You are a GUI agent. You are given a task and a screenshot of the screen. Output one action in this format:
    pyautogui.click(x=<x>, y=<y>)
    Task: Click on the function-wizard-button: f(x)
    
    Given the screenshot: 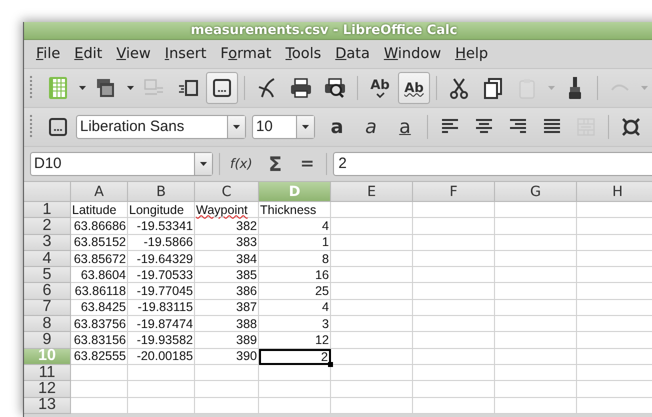 What is the action you would take?
    pyautogui.click(x=241, y=164)
    